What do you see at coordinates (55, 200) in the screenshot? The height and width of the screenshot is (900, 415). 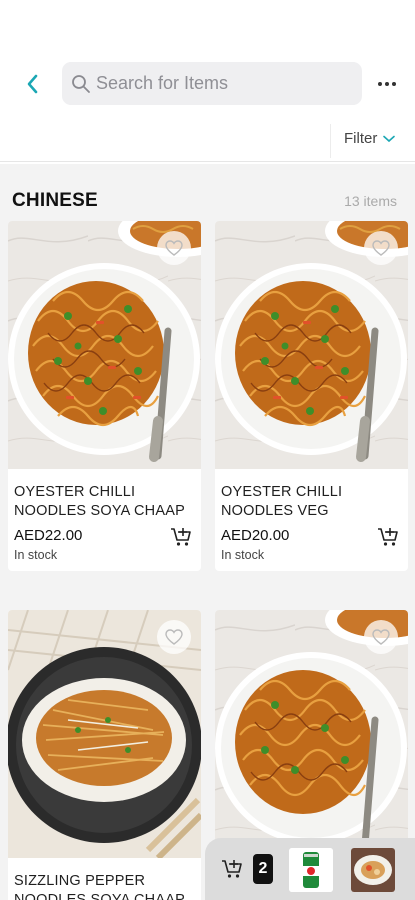 I see `section-title: CHINESE` at bounding box center [55, 200].